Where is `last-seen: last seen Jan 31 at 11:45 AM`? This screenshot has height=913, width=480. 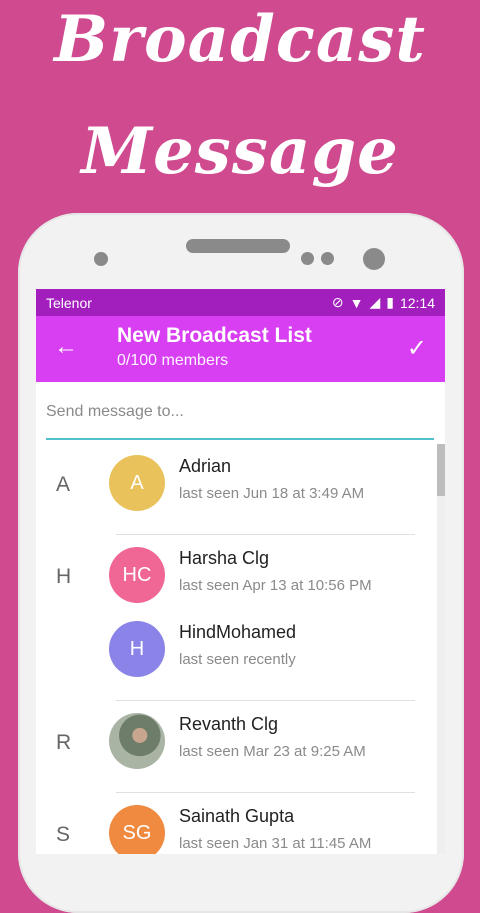 last-seen: last seen Jan 31 at 11:45 AM is located at coordinates (275, 843).